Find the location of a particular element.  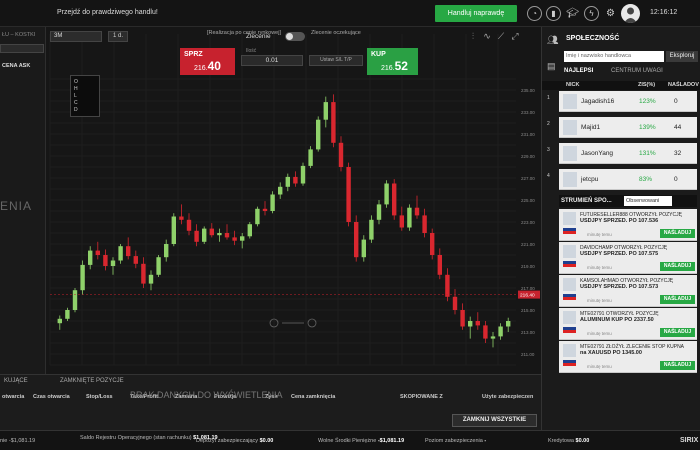

trader-rank: 4 is located at coordinates (548, 176).